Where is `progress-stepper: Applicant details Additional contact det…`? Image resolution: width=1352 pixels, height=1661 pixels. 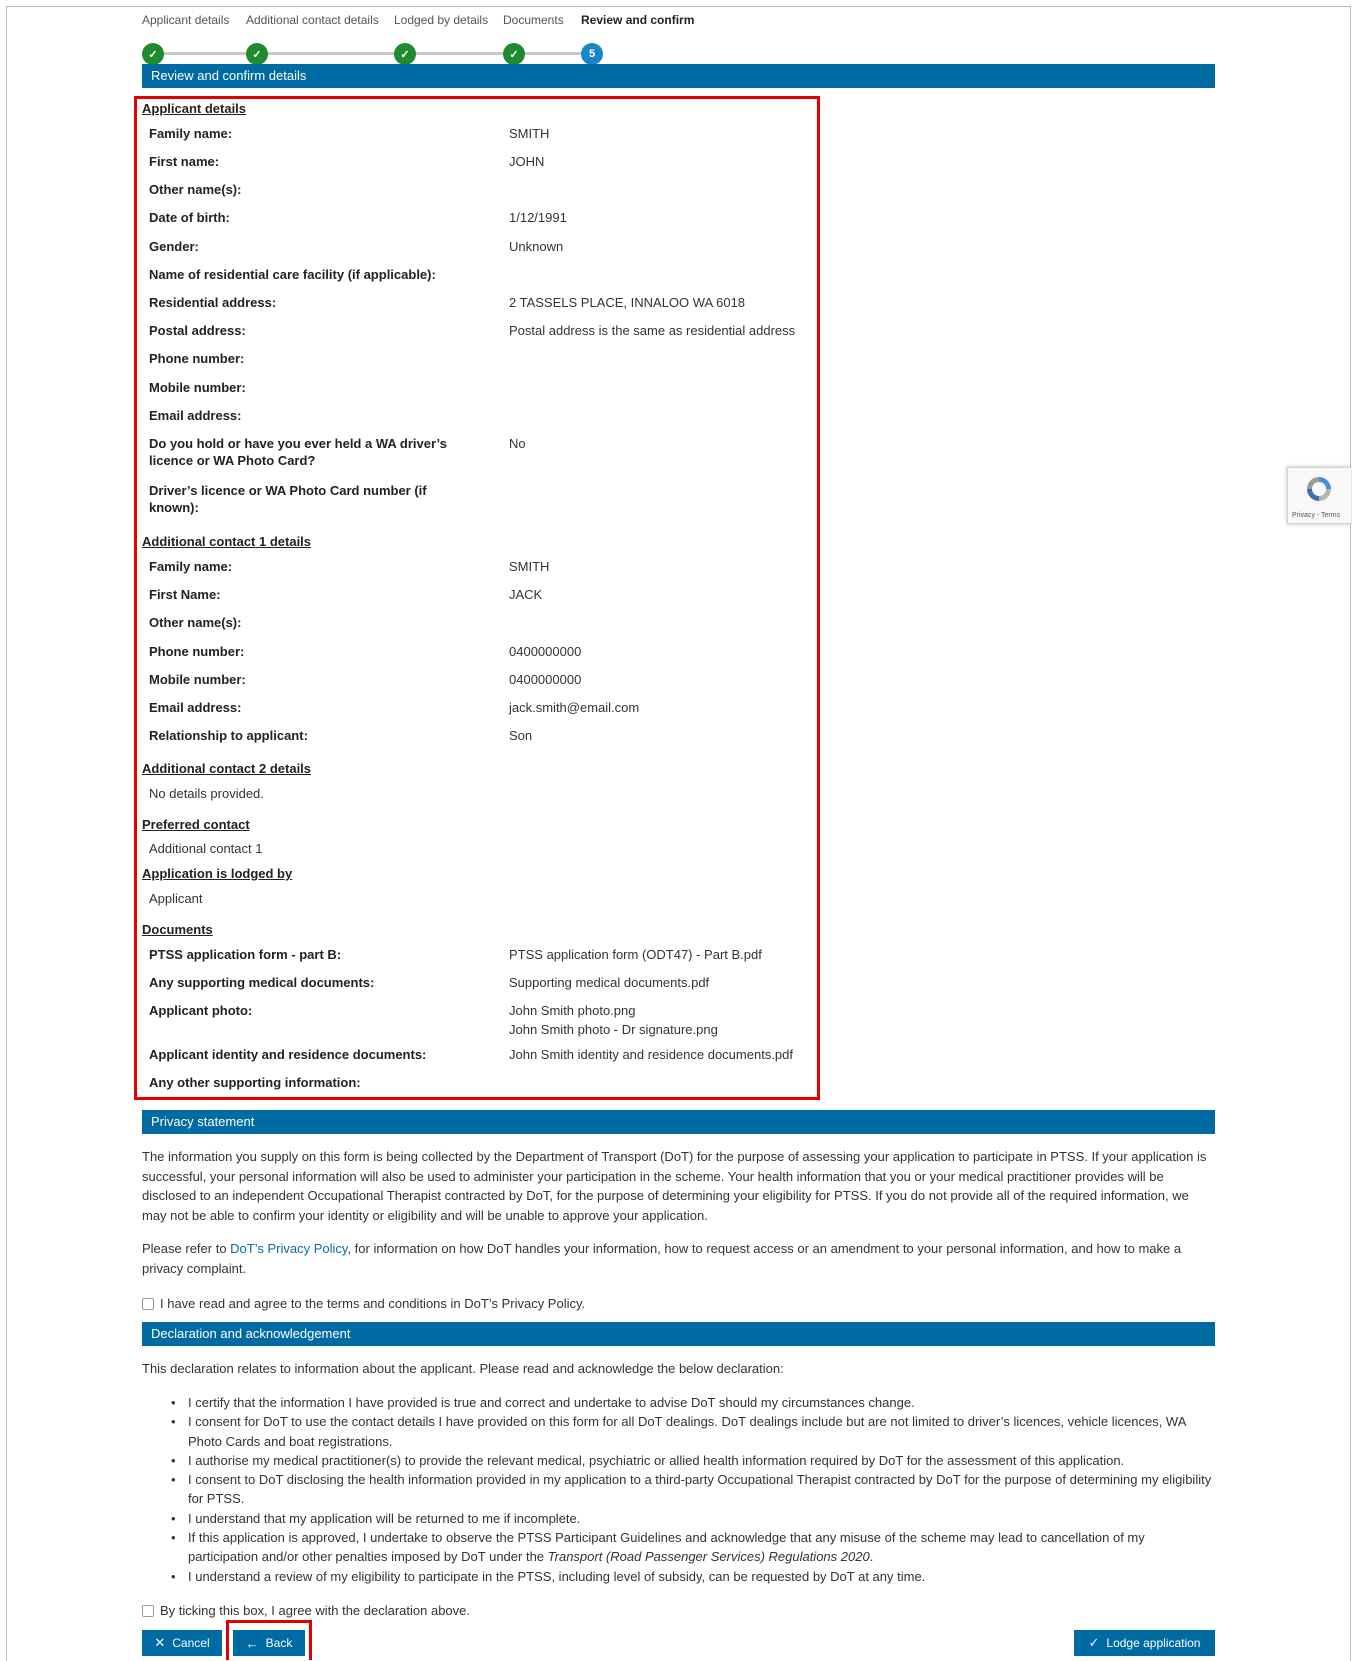
progress-stepper: Applicant details Additional contact det… is located at coordinates (432, 36).